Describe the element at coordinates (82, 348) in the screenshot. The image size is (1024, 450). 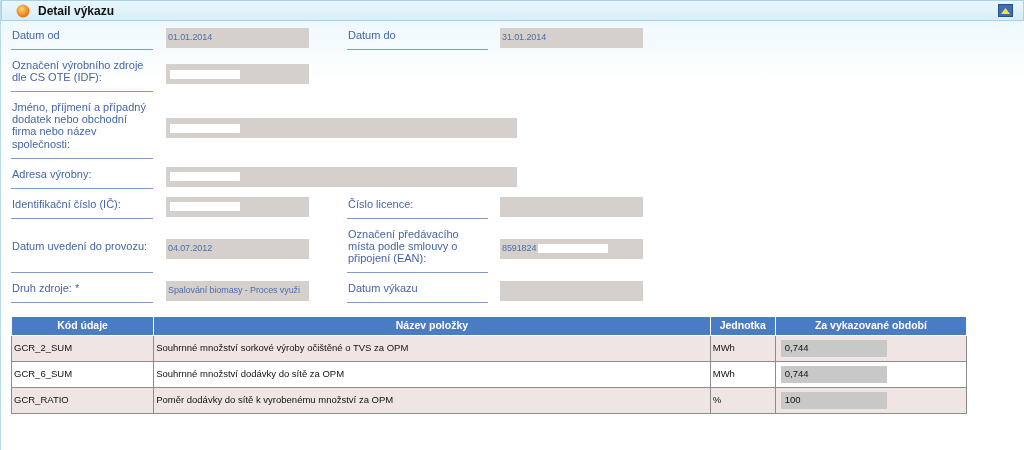
I see `table-cell: GCR_2_SUM` at that location.